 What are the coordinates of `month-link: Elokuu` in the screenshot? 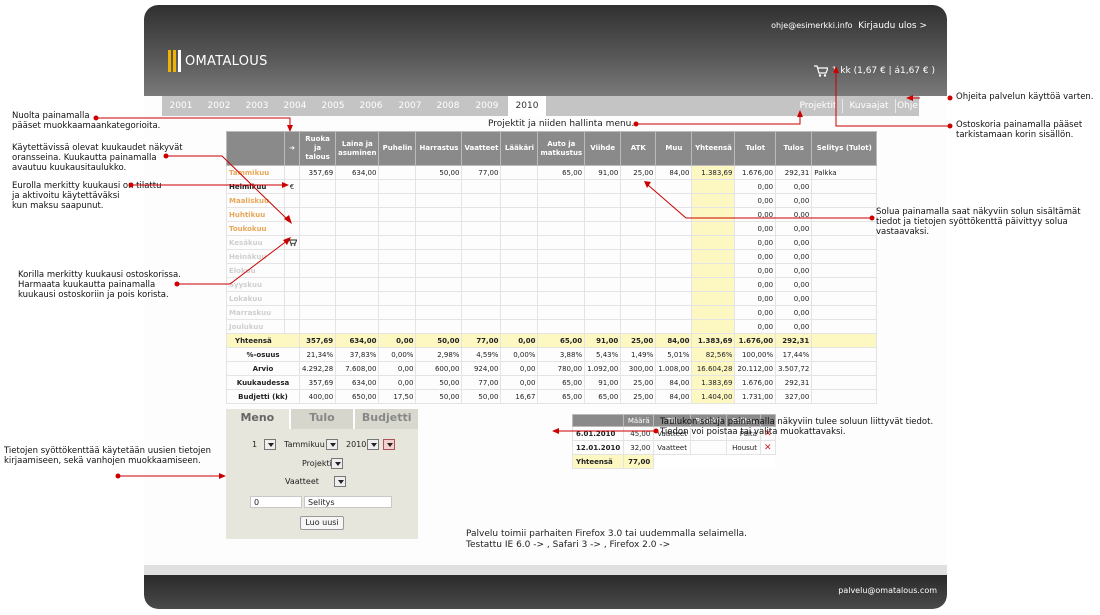 It's located at (255, 270).